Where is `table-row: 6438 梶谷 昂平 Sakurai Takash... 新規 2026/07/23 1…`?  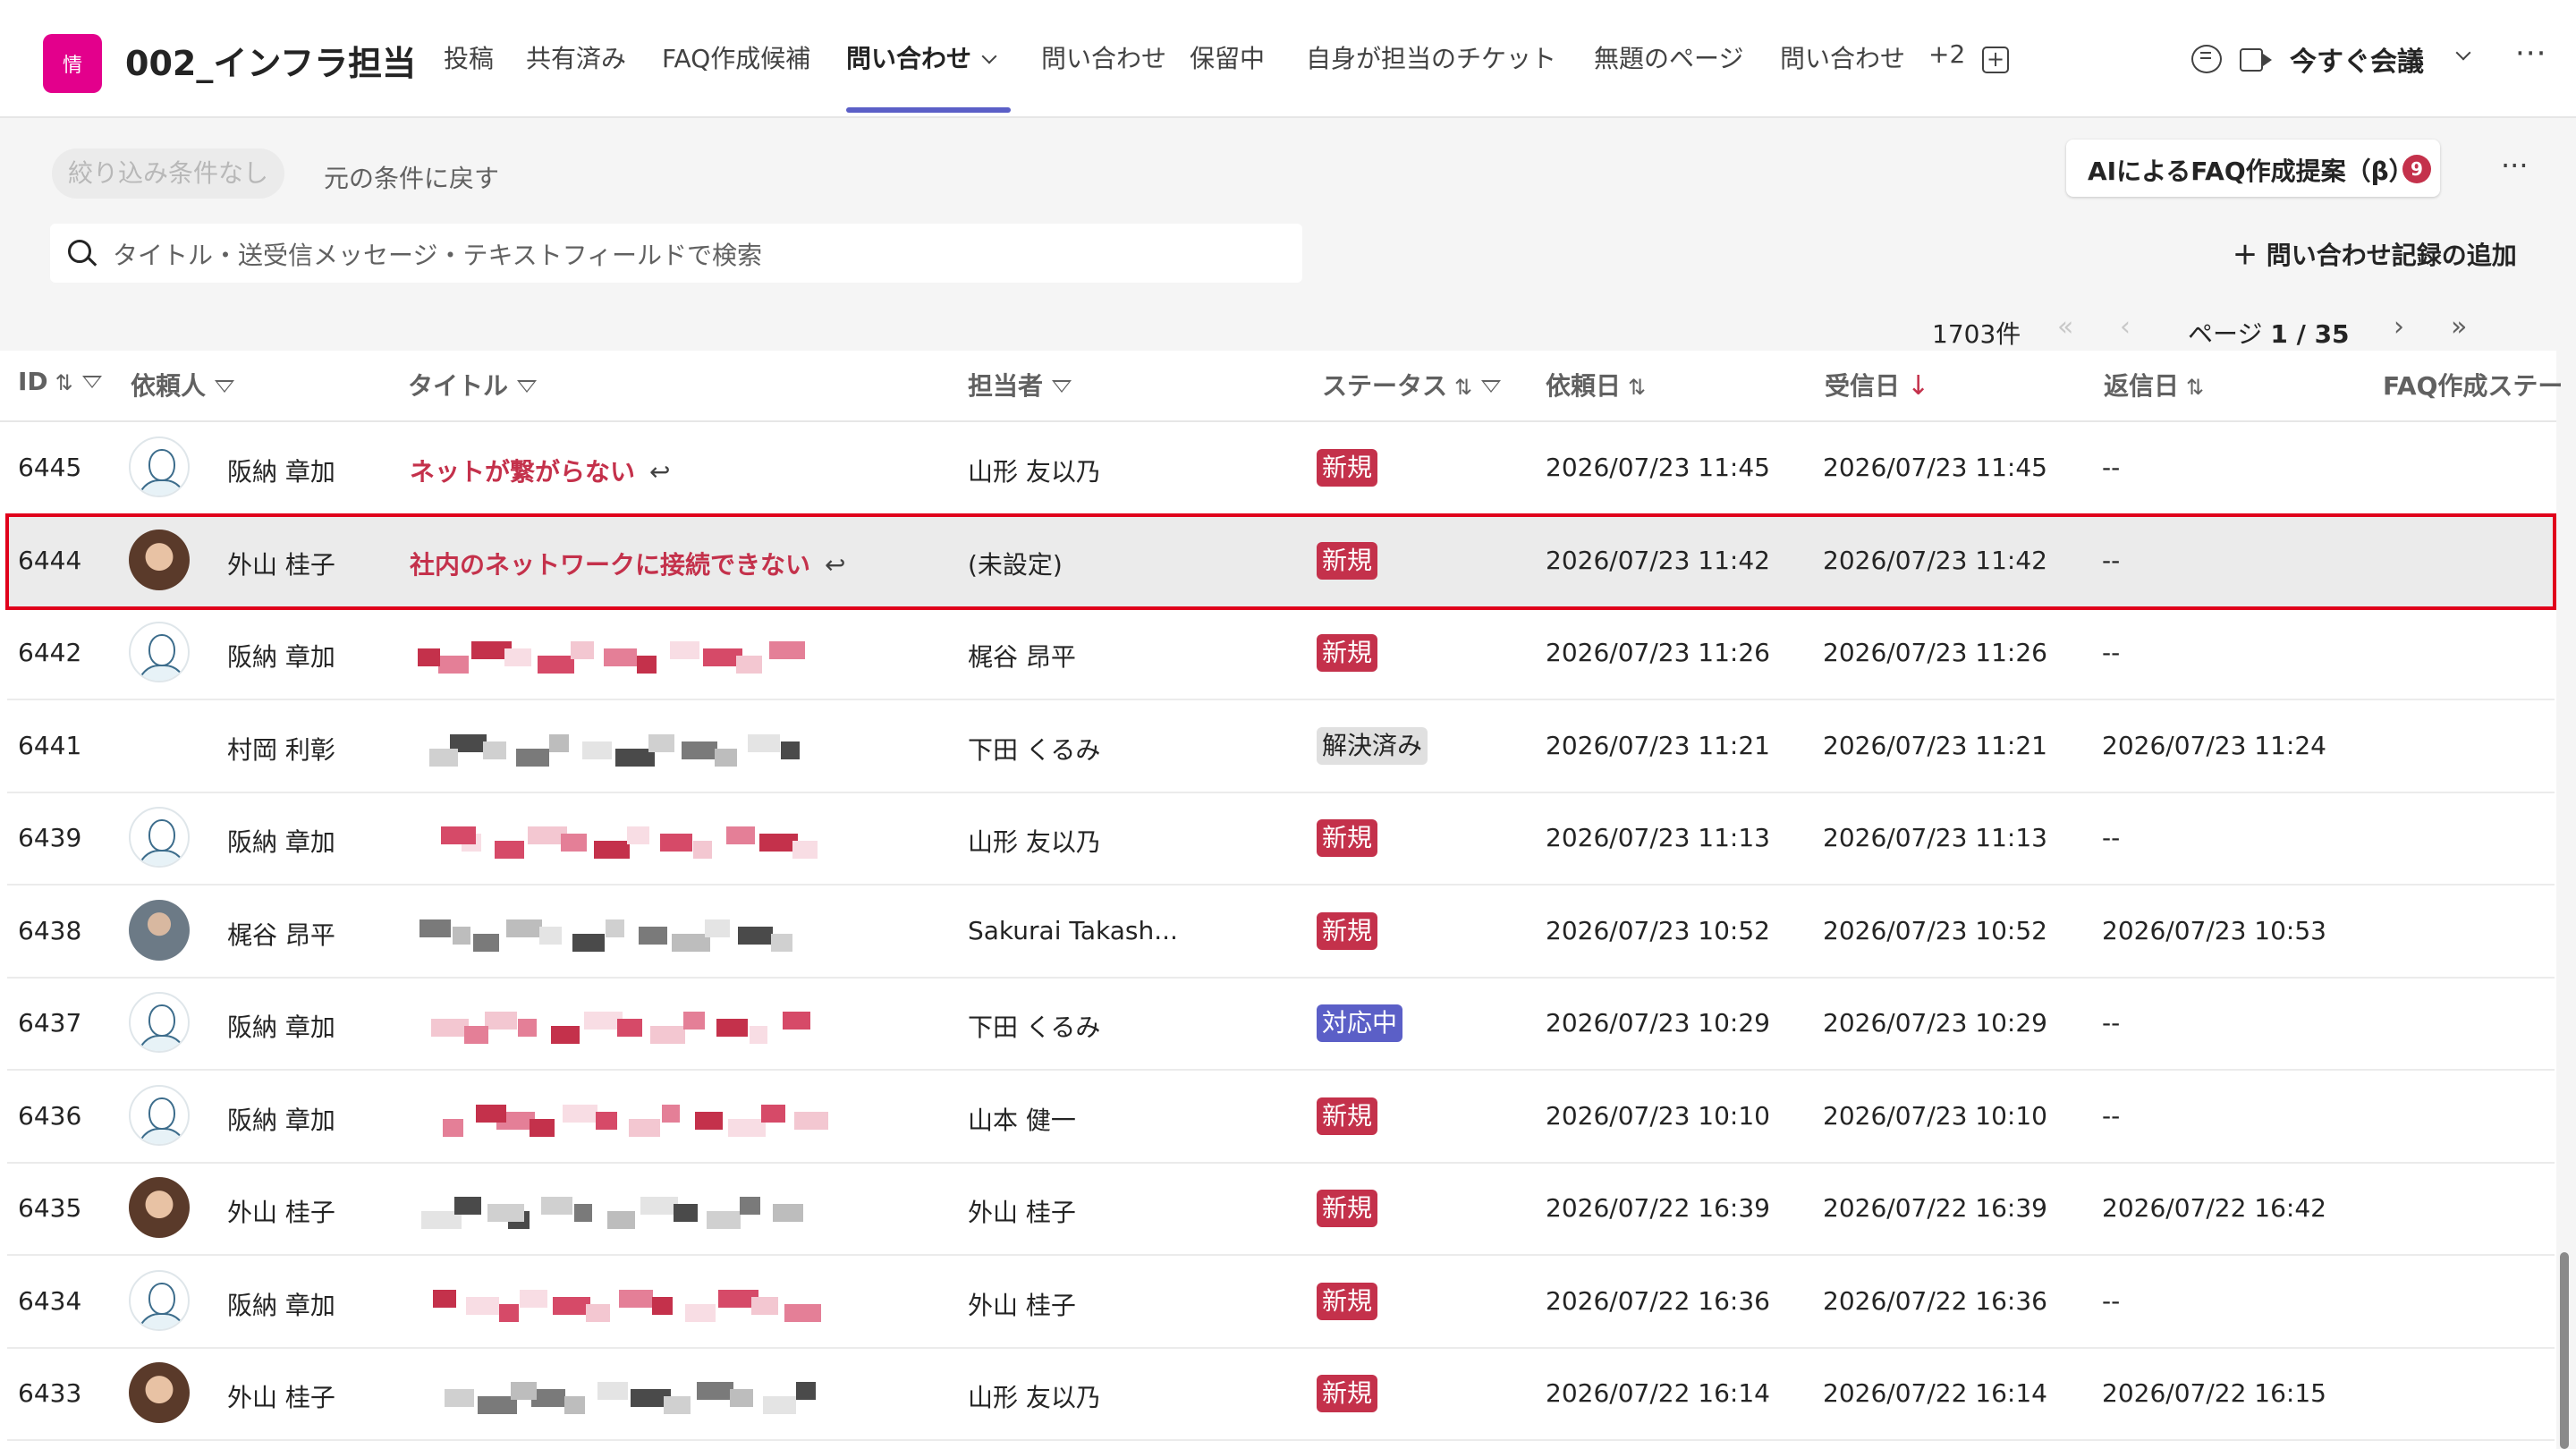 table-row: 6438 梶谷 昂平 Sakurai Takash... 新規 2026/07/23 1… is located at coordinates (1281, 932).